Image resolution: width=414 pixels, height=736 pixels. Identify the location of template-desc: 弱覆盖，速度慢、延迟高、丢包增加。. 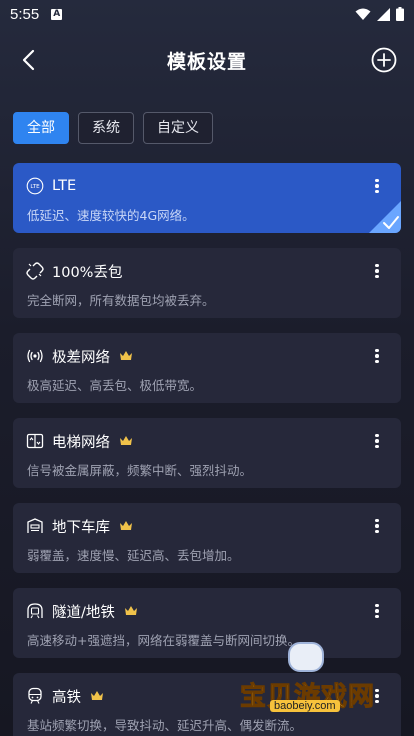
(133, 555).